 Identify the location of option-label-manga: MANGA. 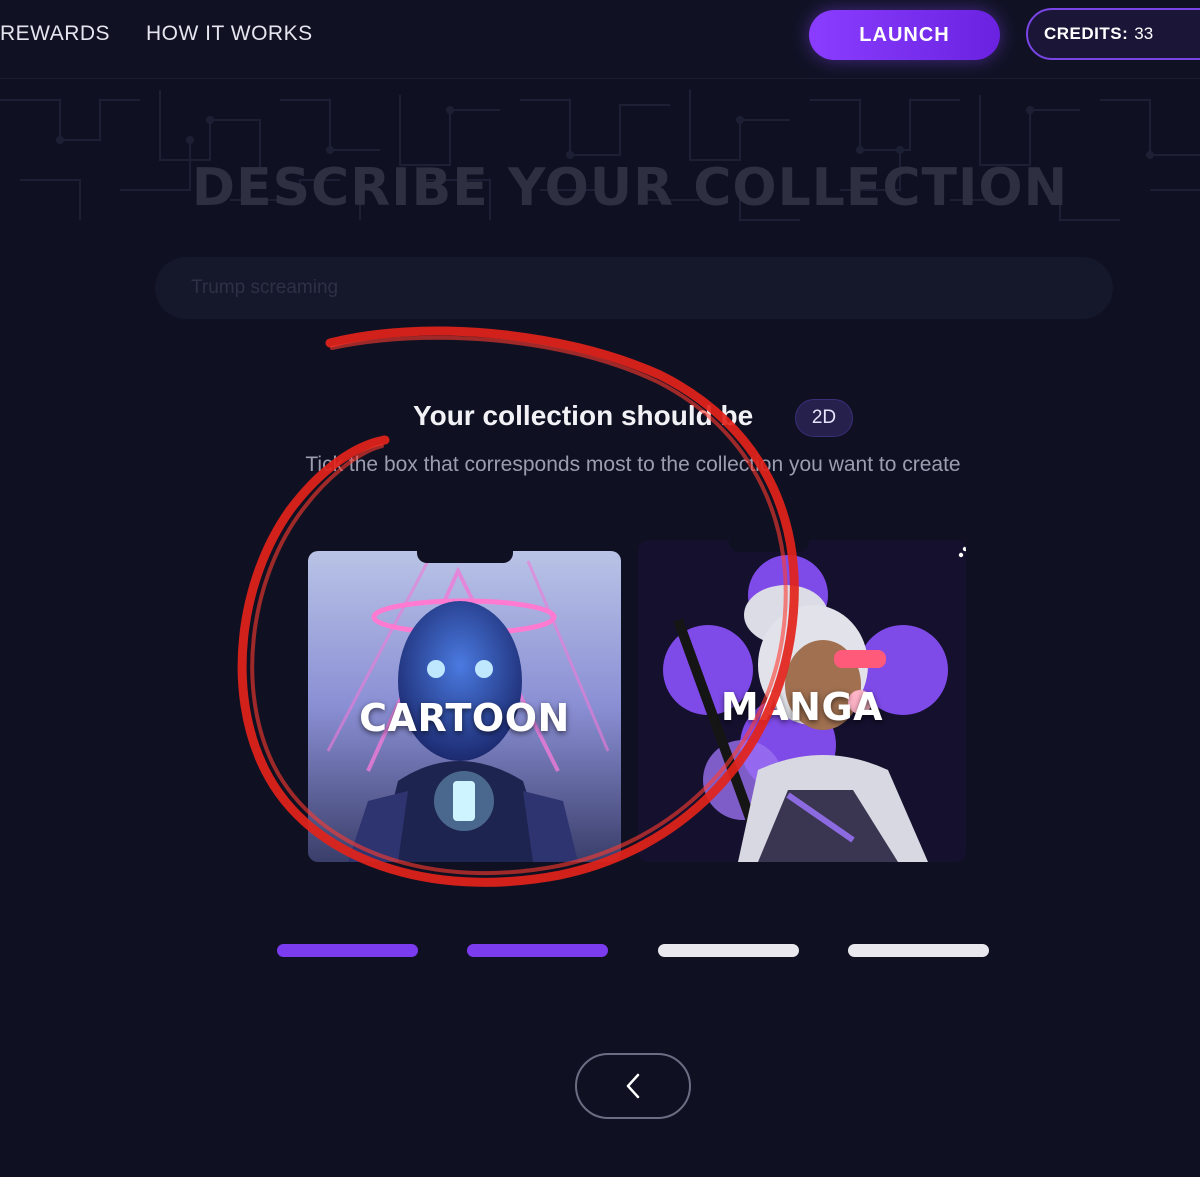
(802, 707).